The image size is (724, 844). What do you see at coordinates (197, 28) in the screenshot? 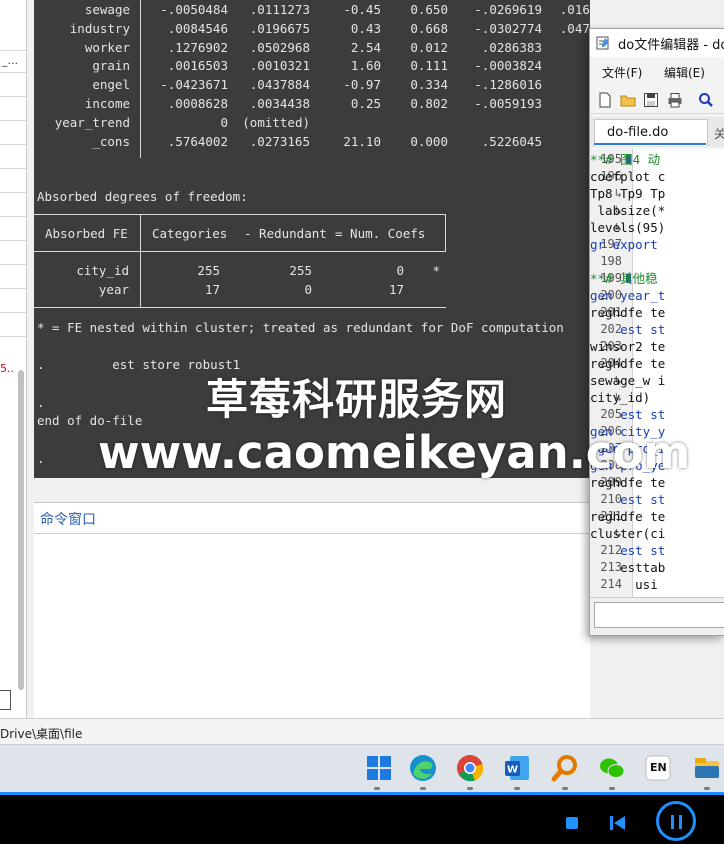
I see `table-cell: .0084546` at bounding box center [197, 28].